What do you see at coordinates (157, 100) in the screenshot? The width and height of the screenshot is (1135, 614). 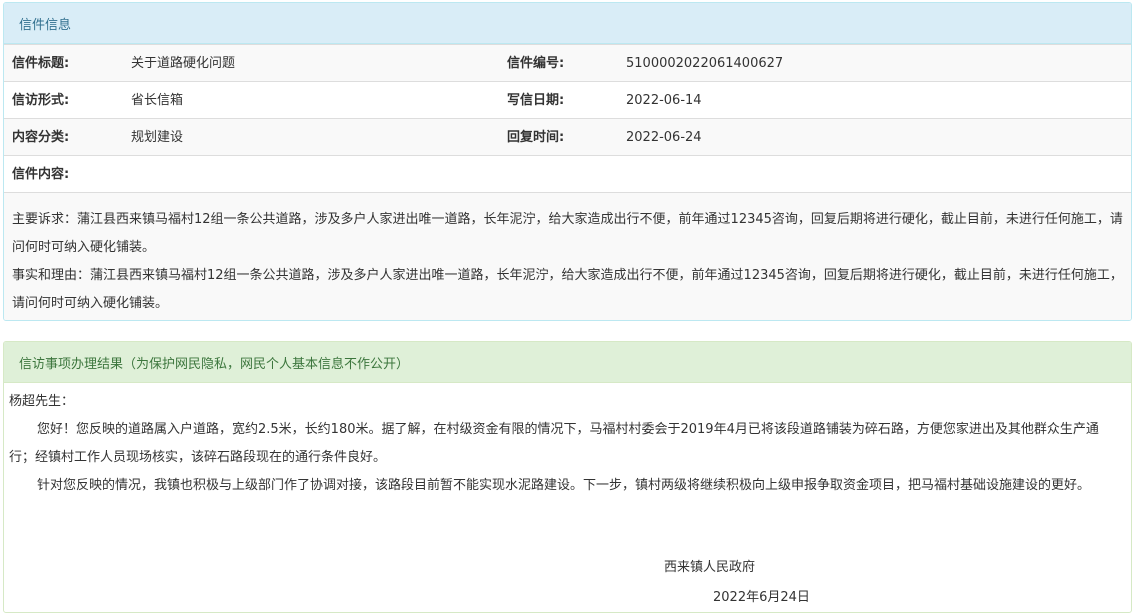 I see `form-value: 省长信箱` at bounding box center [157, 100].